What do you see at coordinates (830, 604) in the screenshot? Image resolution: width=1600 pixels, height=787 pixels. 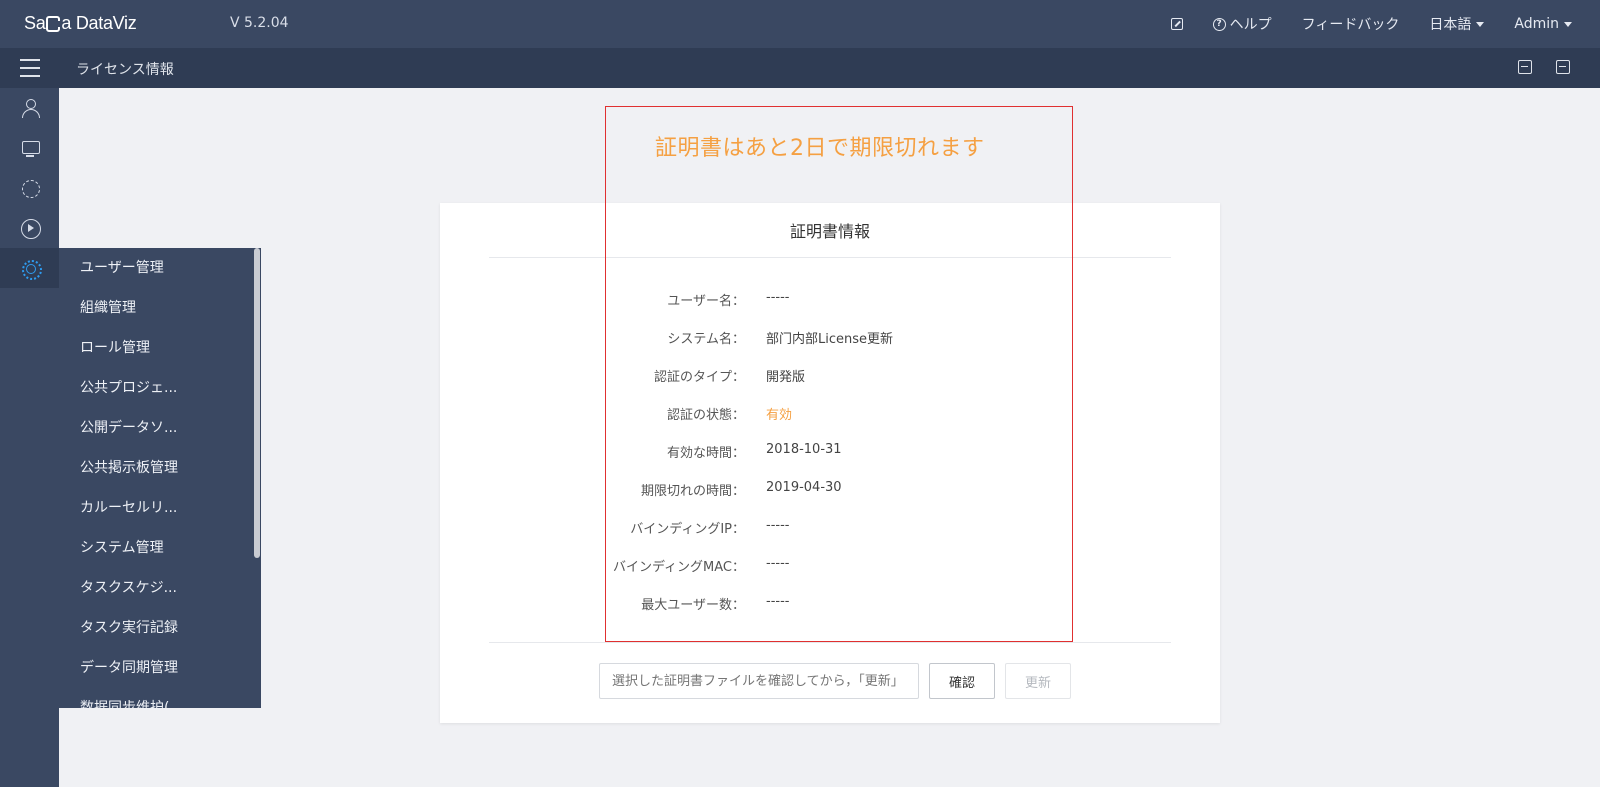 I see `info-row: 最大ユーザー数： -----` at bounding box center [830, 604].